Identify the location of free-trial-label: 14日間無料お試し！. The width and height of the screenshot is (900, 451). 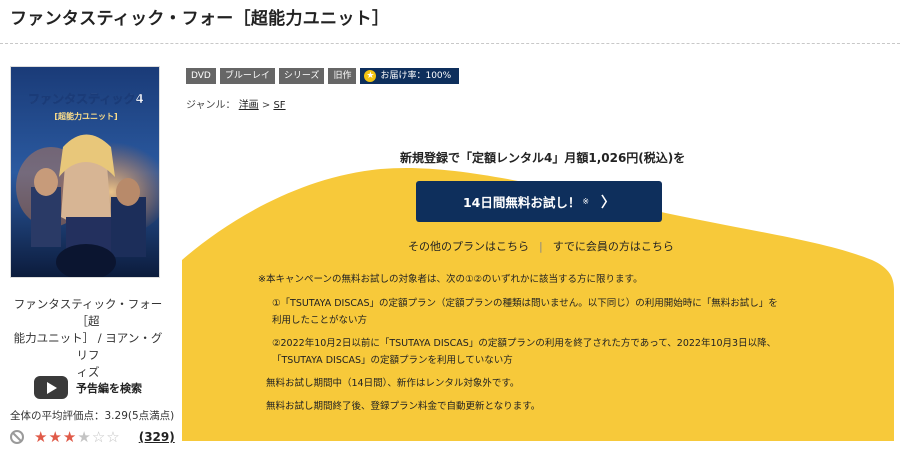
(521, 202).